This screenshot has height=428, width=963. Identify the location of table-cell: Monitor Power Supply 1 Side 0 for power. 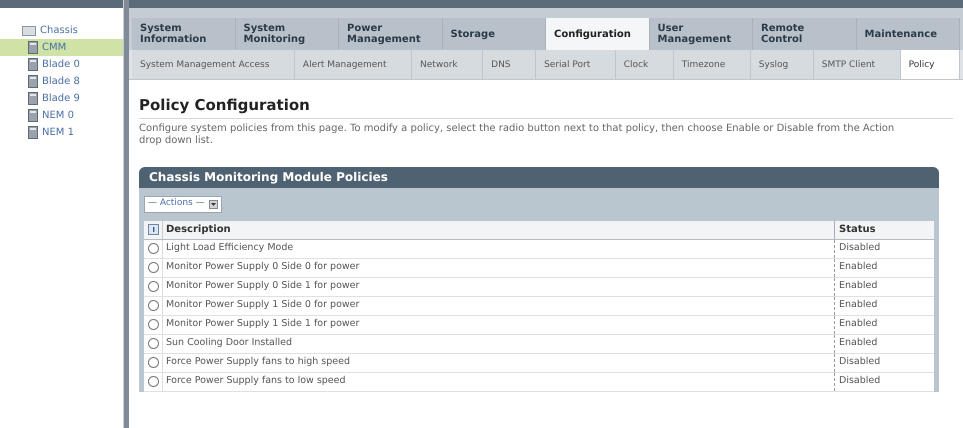
(498, 305).